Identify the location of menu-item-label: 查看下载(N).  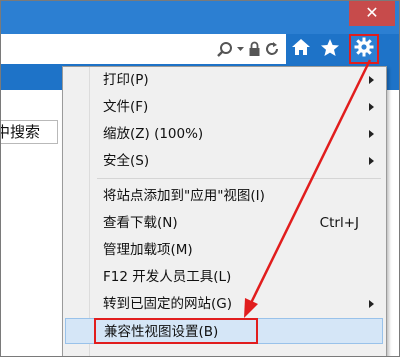
(140, 223).